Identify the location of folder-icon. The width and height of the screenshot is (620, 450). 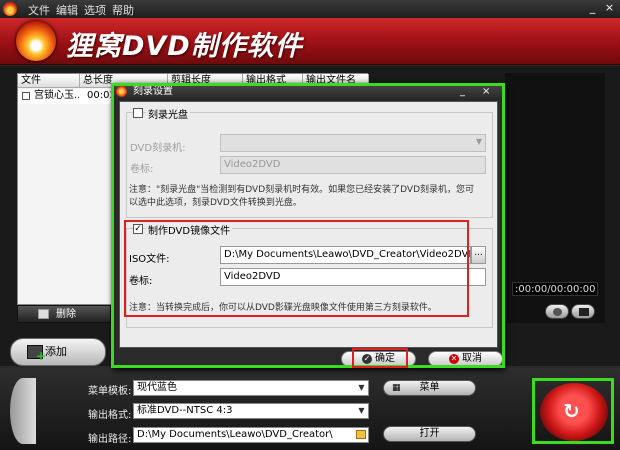
(361, 434).